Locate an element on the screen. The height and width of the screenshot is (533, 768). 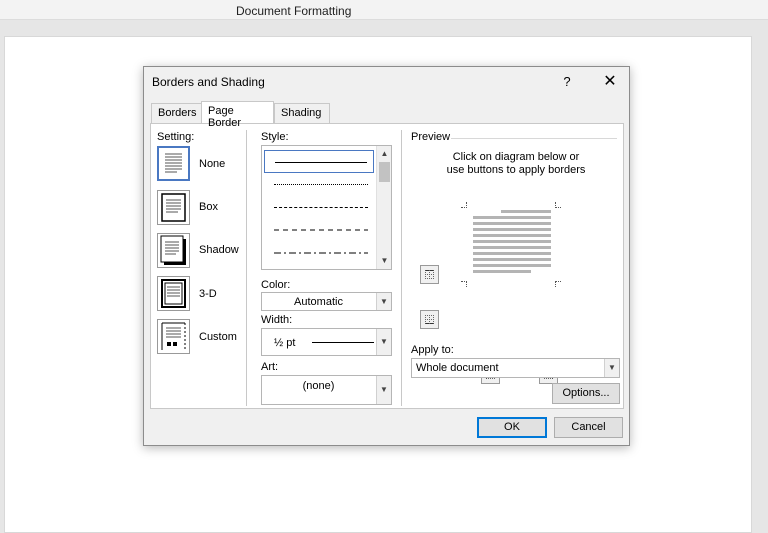
tab-page-border: Page Border is located at coordinates (237, 115).